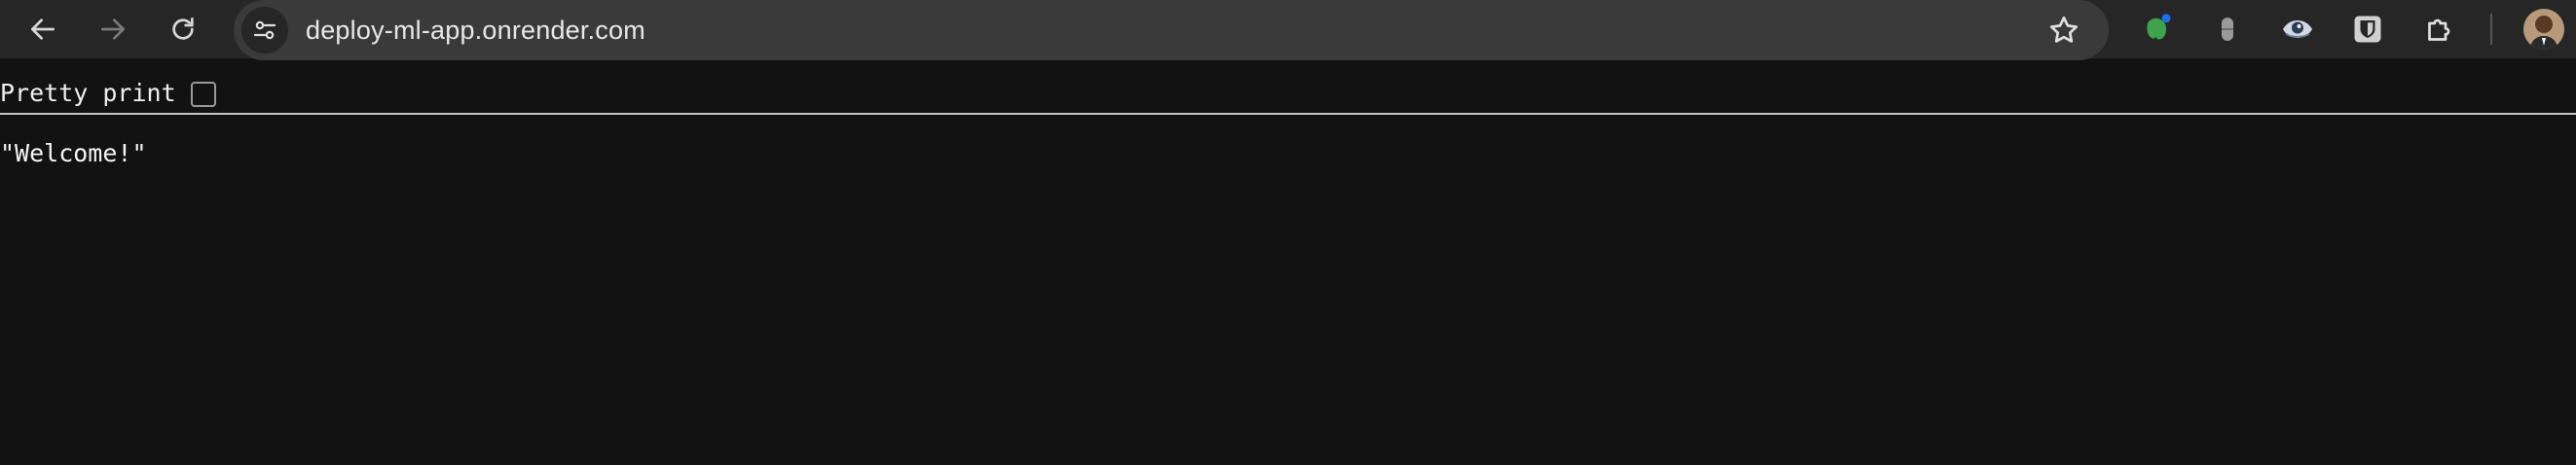  I want to click on site-info-tune-icon, so click(264, 30).